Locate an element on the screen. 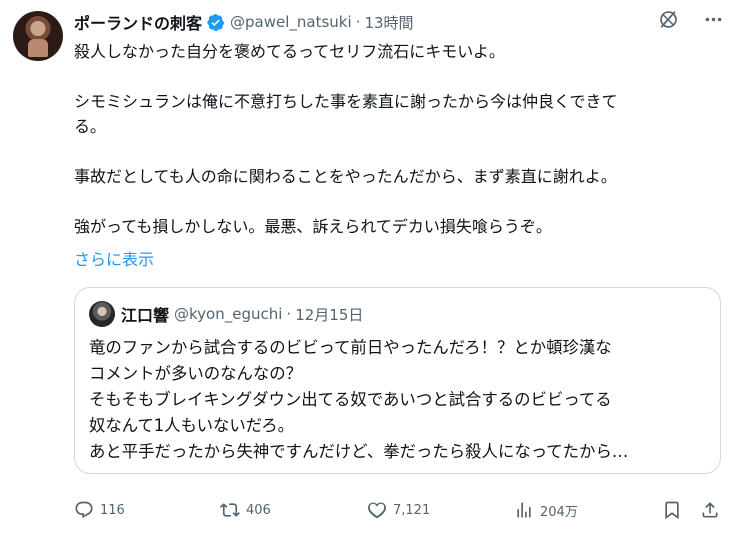 This screenshot has width=738, height=534. verified-badge-icon is located at coordinates (216, 22).